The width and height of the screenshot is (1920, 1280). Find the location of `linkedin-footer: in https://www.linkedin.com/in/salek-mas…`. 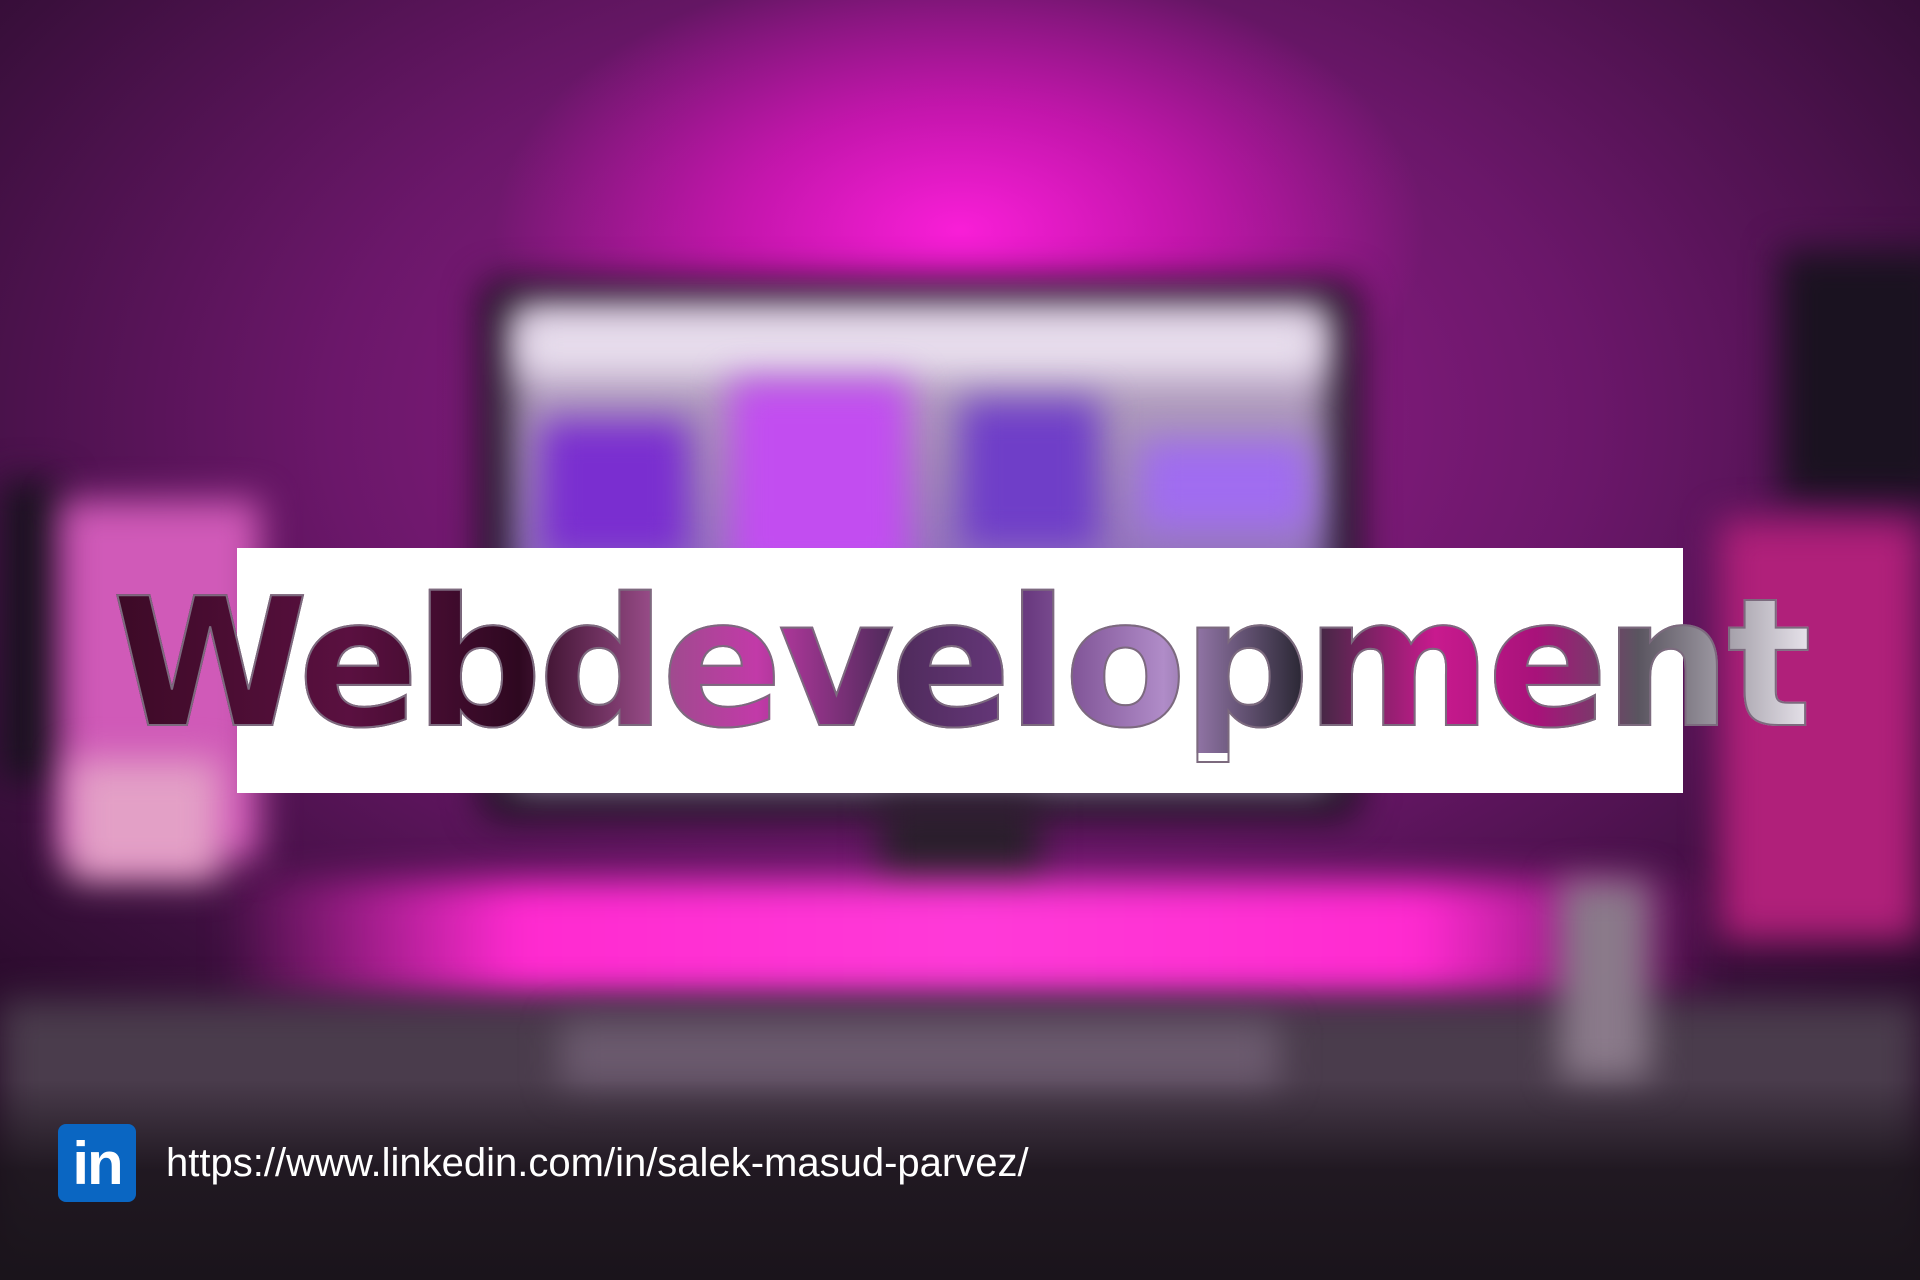

linkedin-footer: in https://www.linkedin.com/in/salek-mas… is located at coordinates (543, 1163).